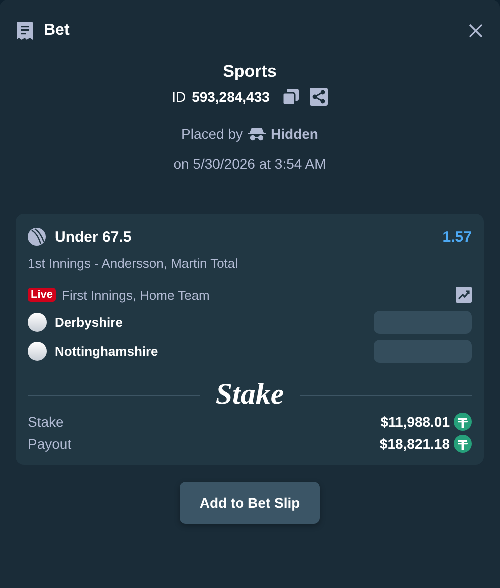 The height and width of the screenshot is (588, 500). Describe the element at coordinates (134, 263) in the screenshot. I see `market-name: 1st Innings - Andersson, Martin Total` at that location.